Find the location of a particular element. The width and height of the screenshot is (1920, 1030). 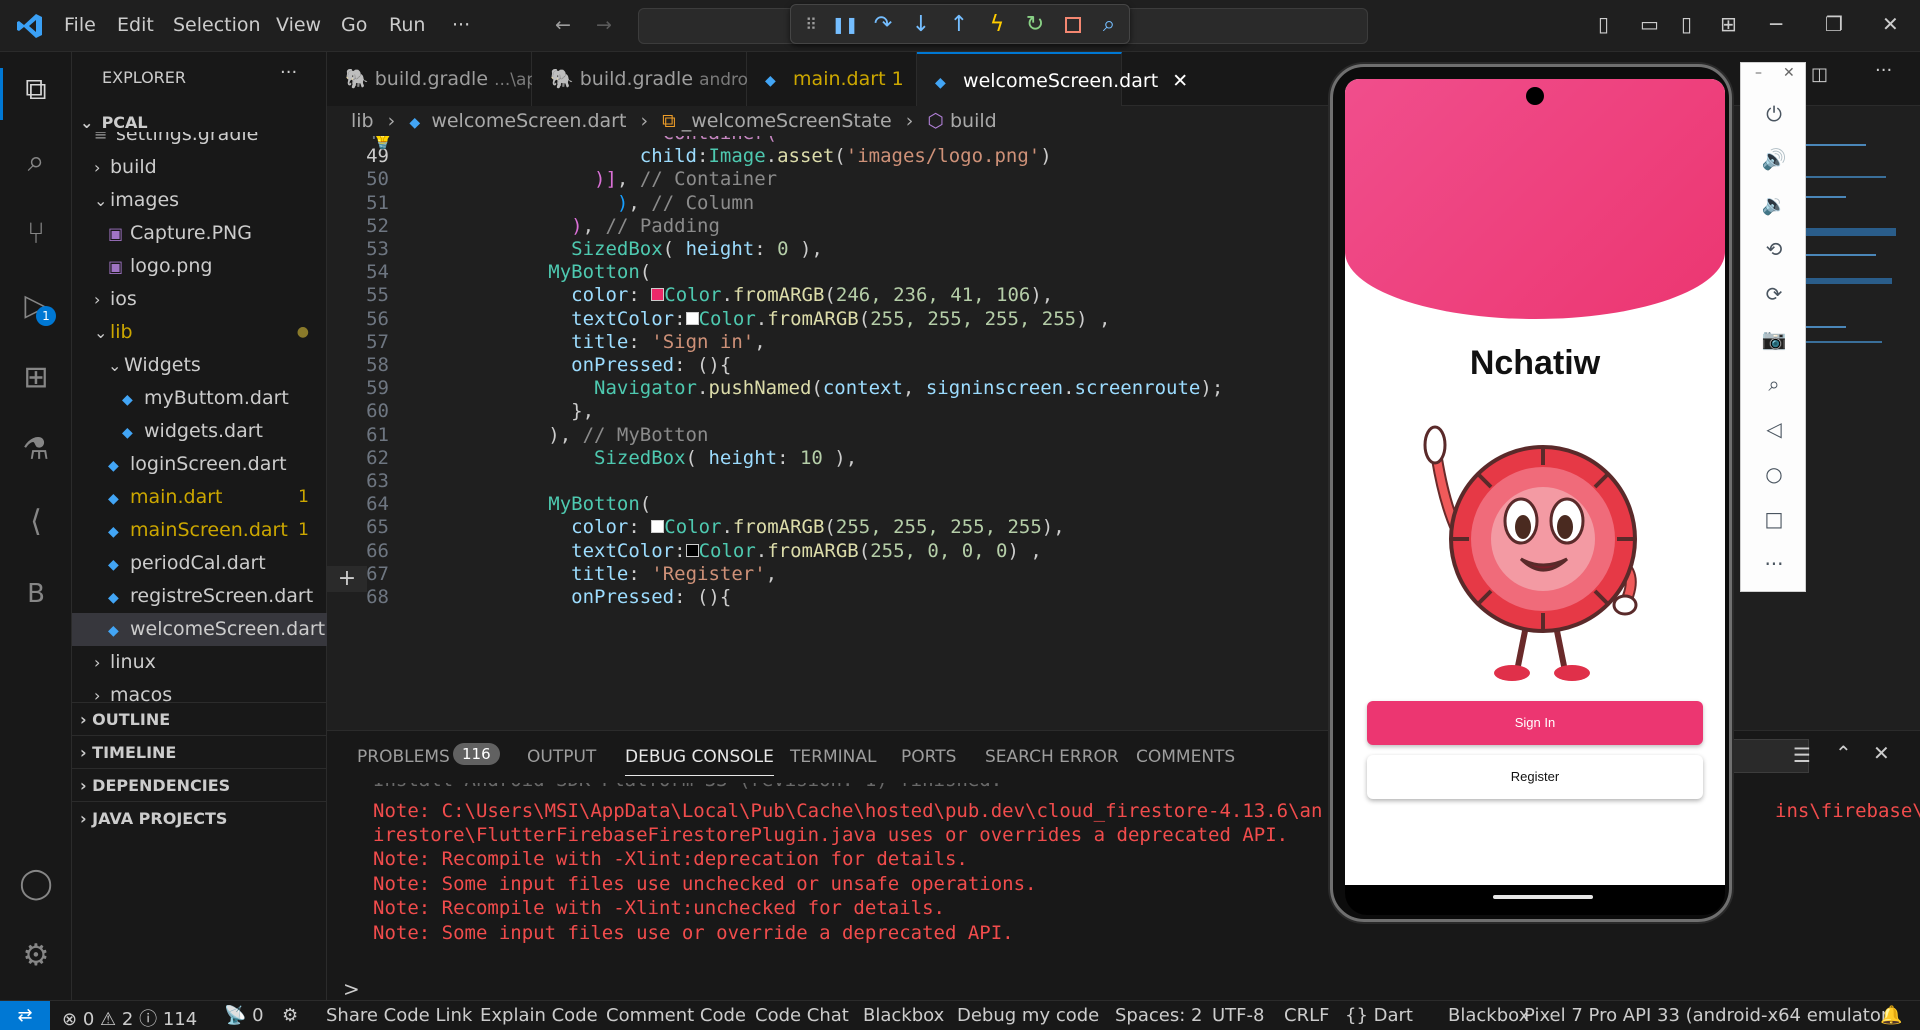

status-encoding: UTF-8 is located at coordinates (1238, 1015).